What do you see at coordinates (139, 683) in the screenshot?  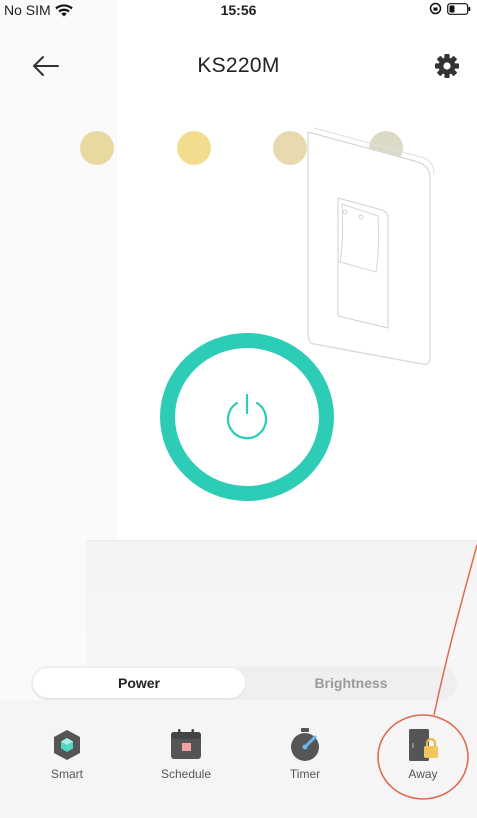 I see `tab-power: Power` at bounding box center [139, 683].